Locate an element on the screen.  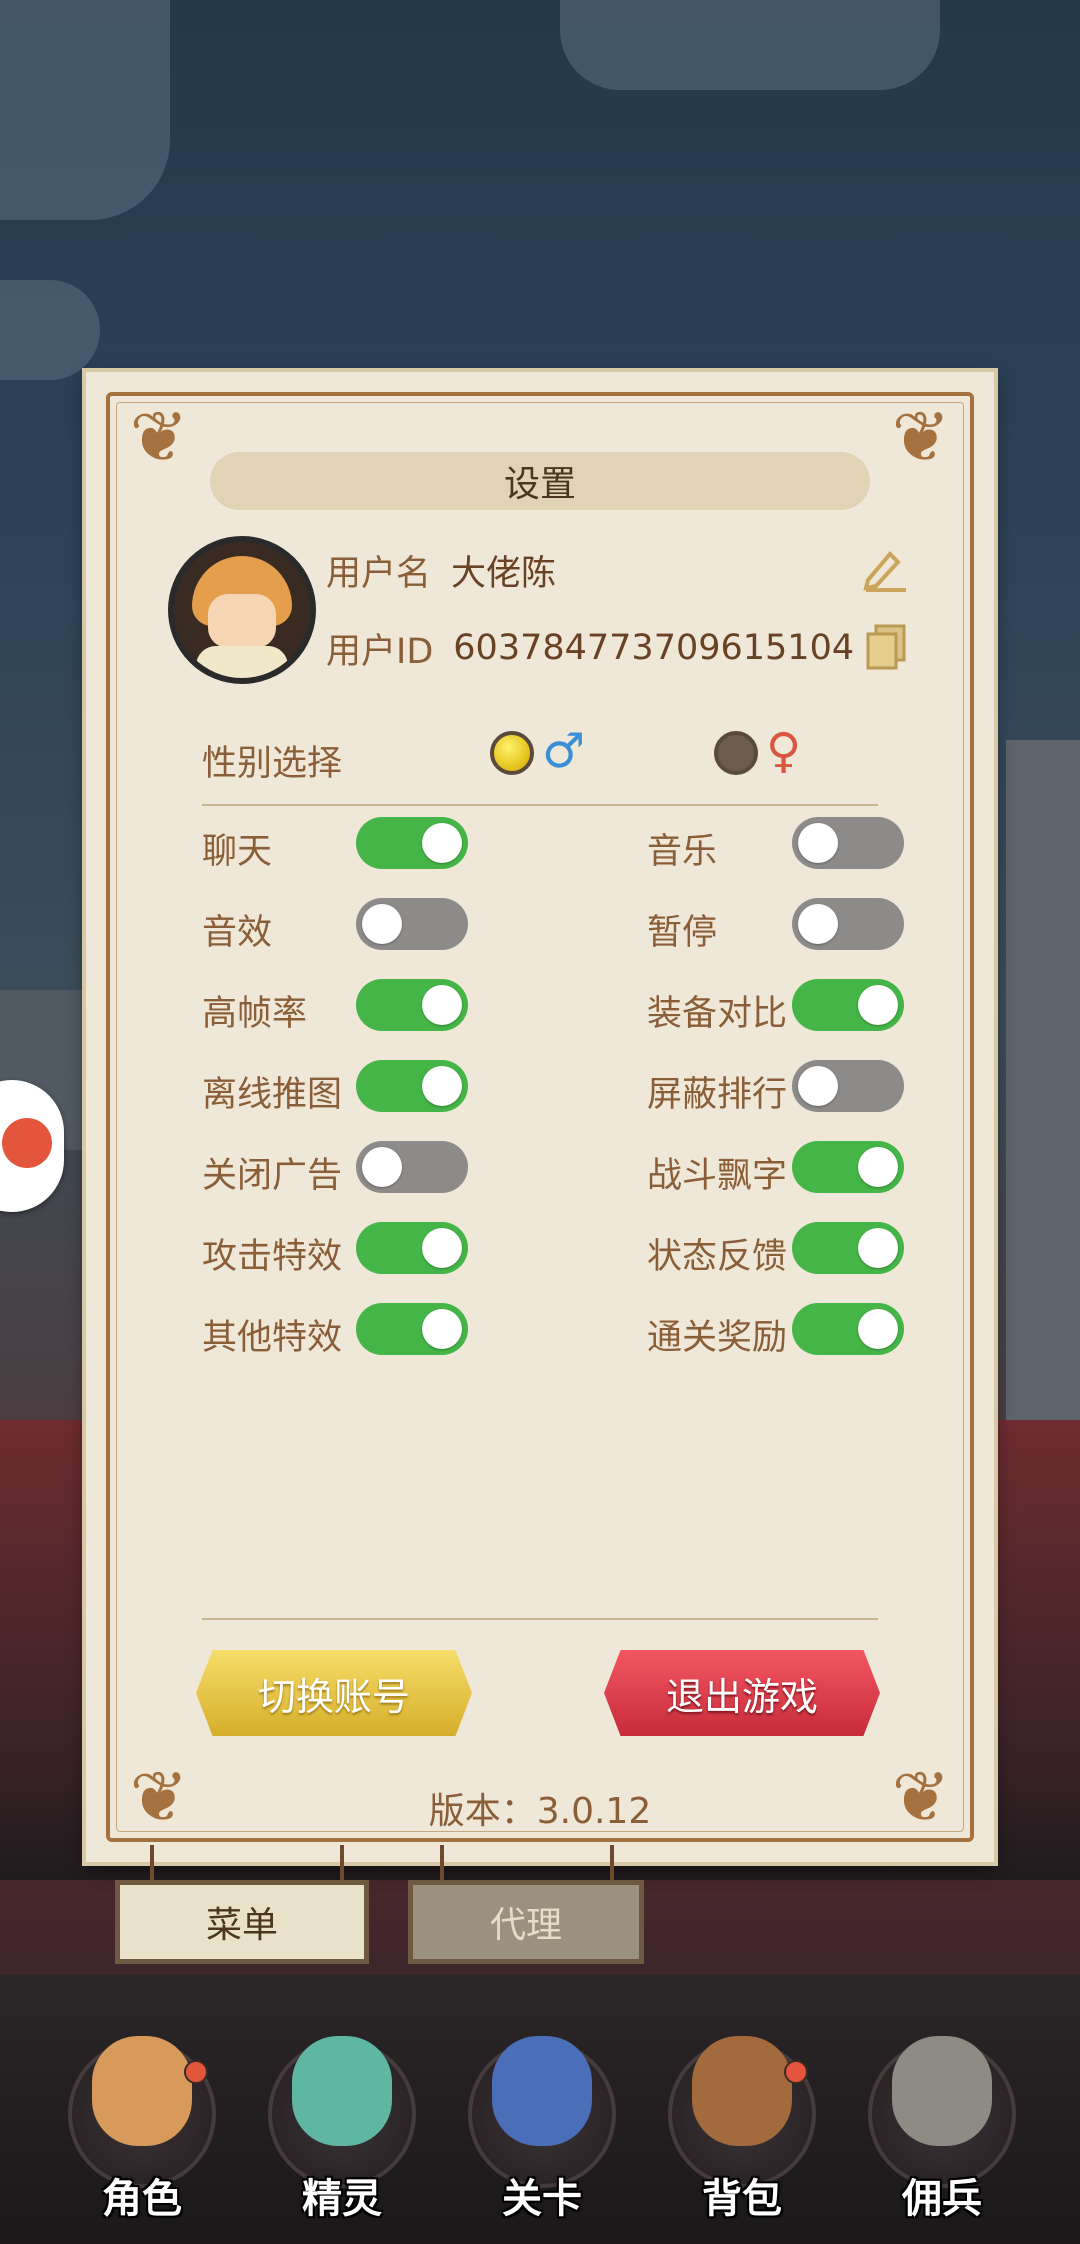
nav-label: 关卡 is located at coordinates (542, 2199).